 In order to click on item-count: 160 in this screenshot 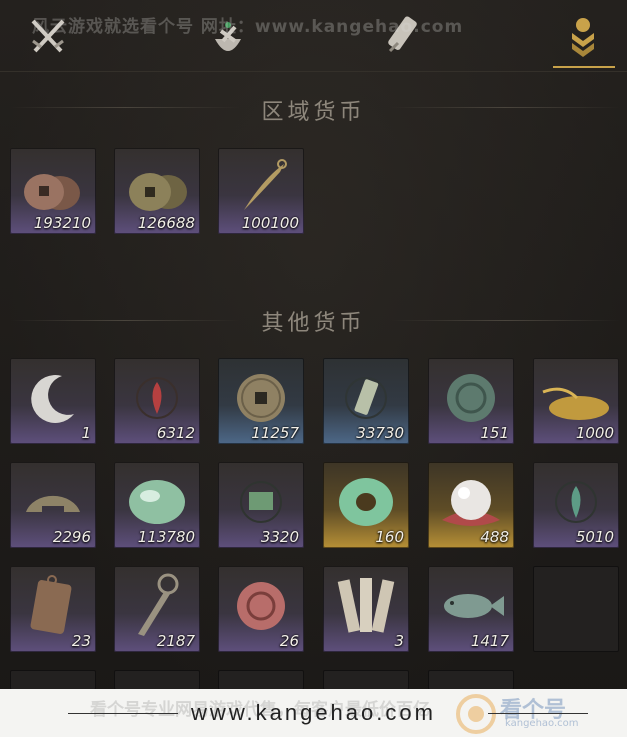, I will do `click(389, 537)`.